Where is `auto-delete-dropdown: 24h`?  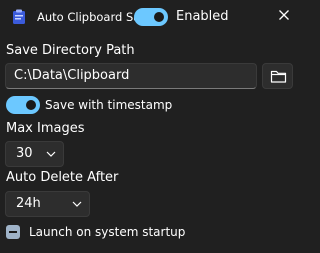 auto-delete-dropdown: 24h is located at coordinates (47, 204).